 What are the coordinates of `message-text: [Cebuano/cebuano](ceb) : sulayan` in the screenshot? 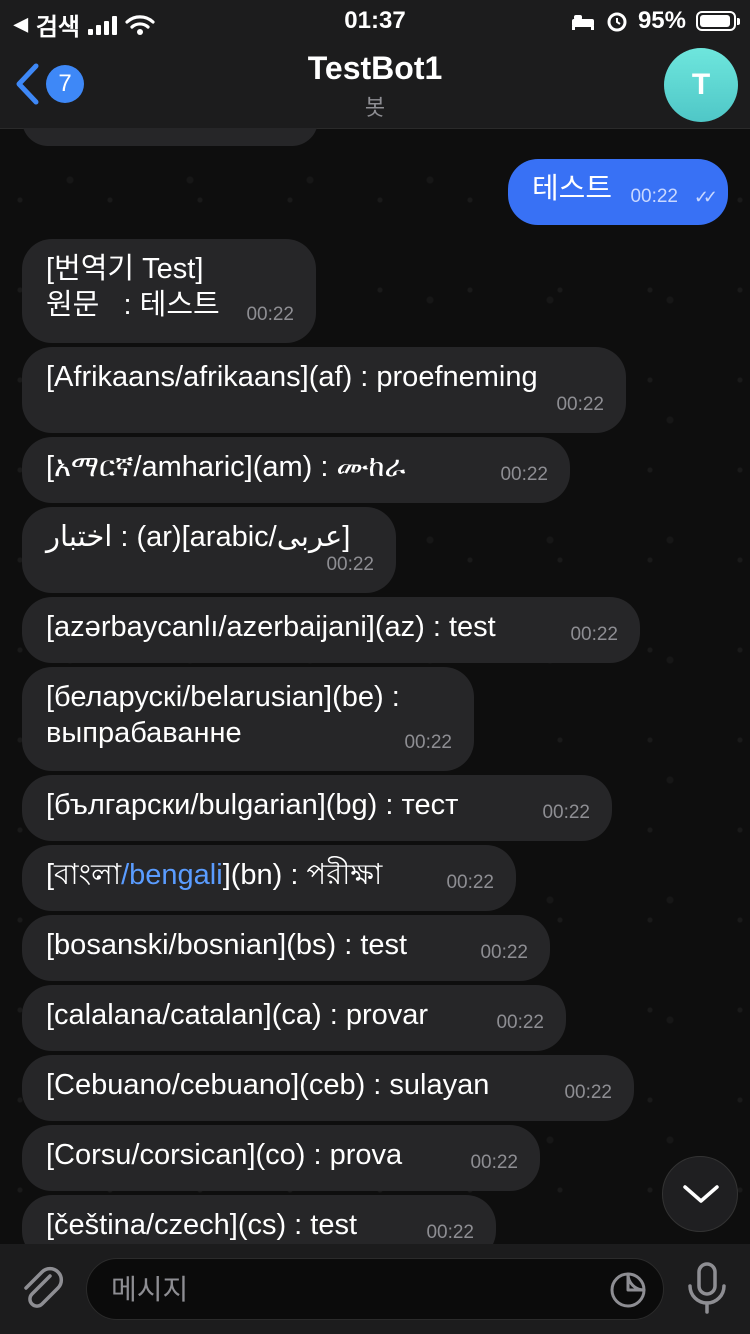 It's located at (268, 1085).